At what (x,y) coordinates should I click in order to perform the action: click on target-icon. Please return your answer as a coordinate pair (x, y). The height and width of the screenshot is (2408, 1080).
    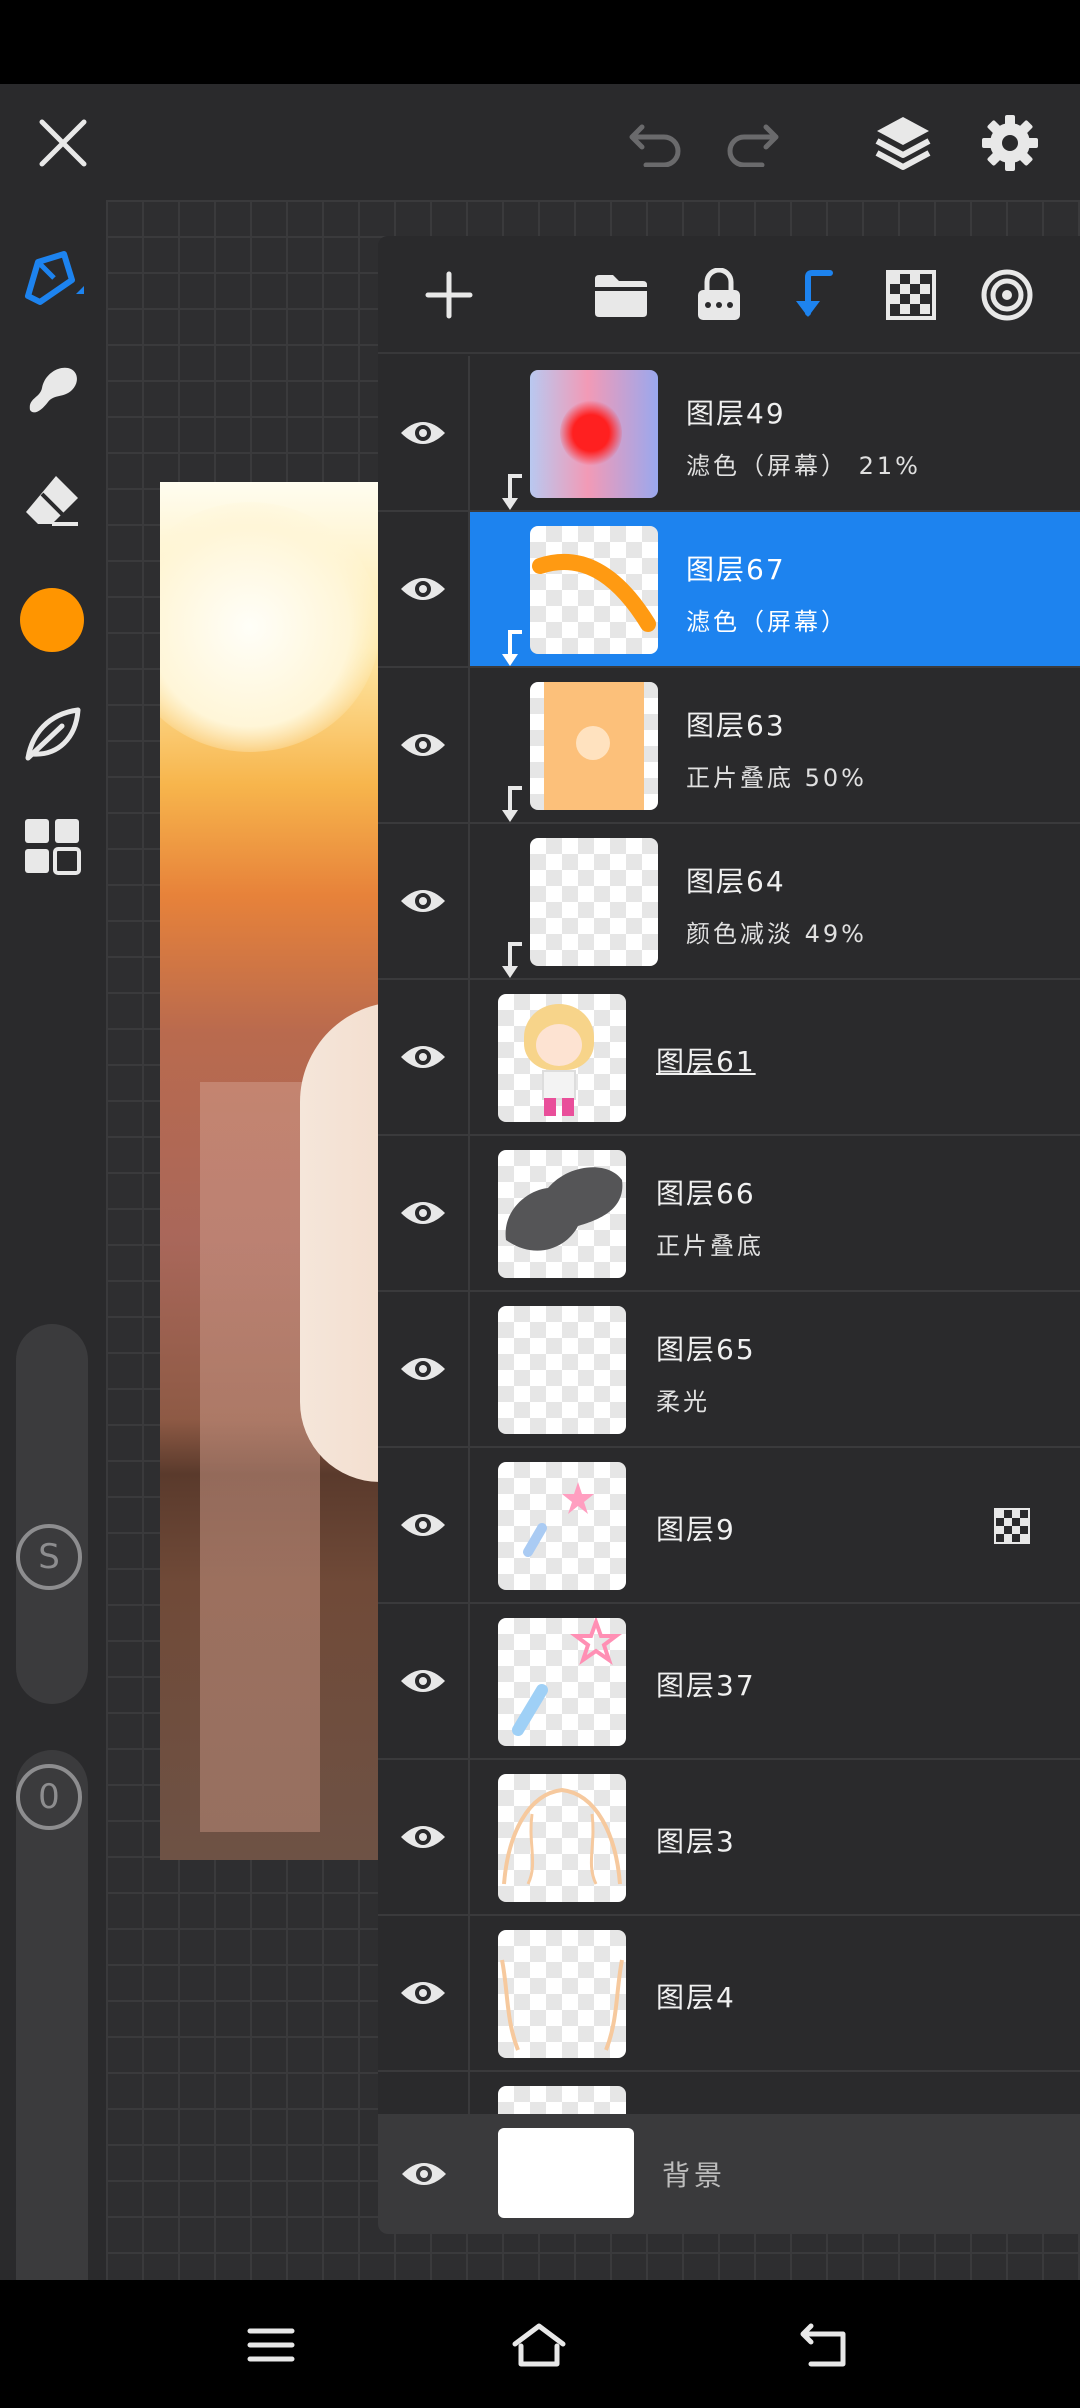
    Looking at the image, I should click on (1007, 295).